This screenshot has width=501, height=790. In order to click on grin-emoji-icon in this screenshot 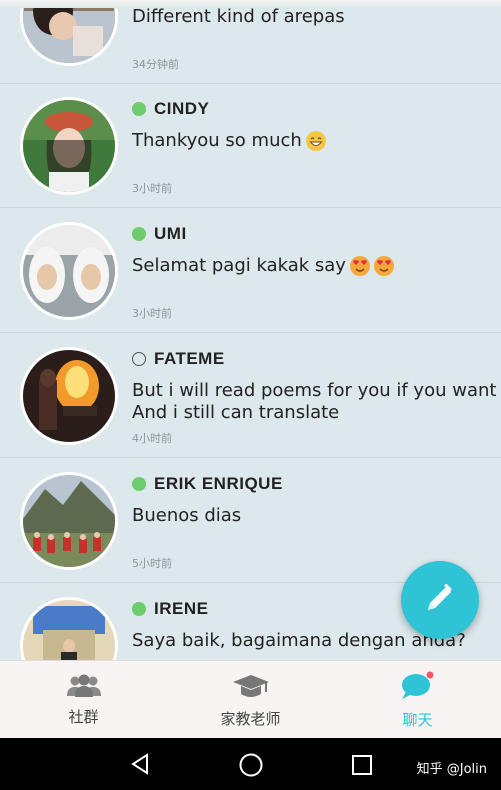, I will do `click(315, 141)`.